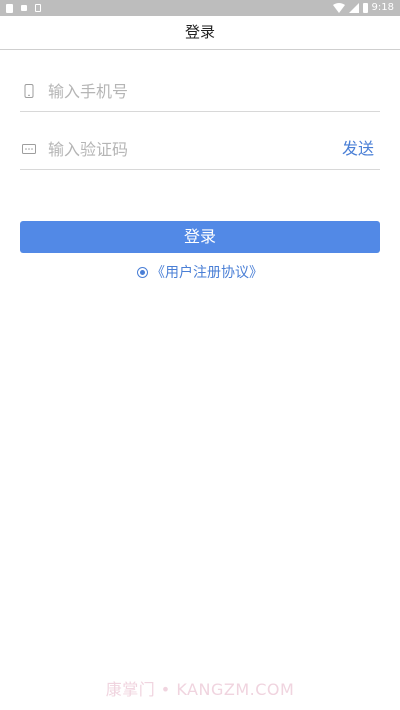 This screenshot has height=710, width=400. I want to click on signal-icon, so click(353, 8).